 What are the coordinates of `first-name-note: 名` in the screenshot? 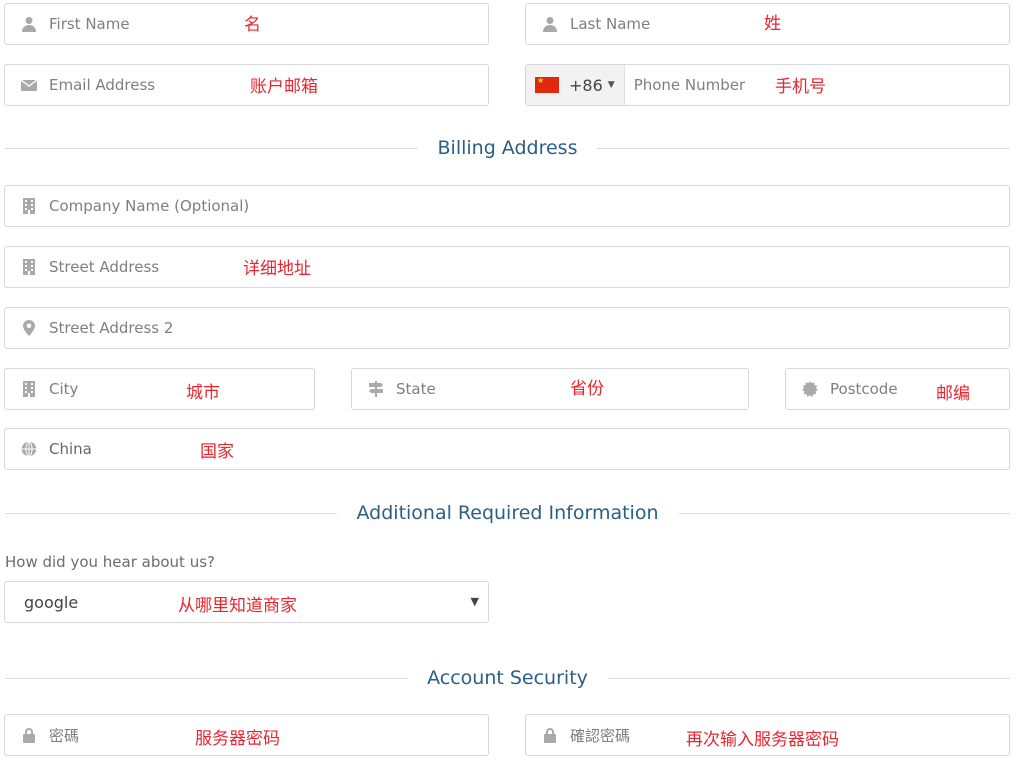 It's located at (252, 25).